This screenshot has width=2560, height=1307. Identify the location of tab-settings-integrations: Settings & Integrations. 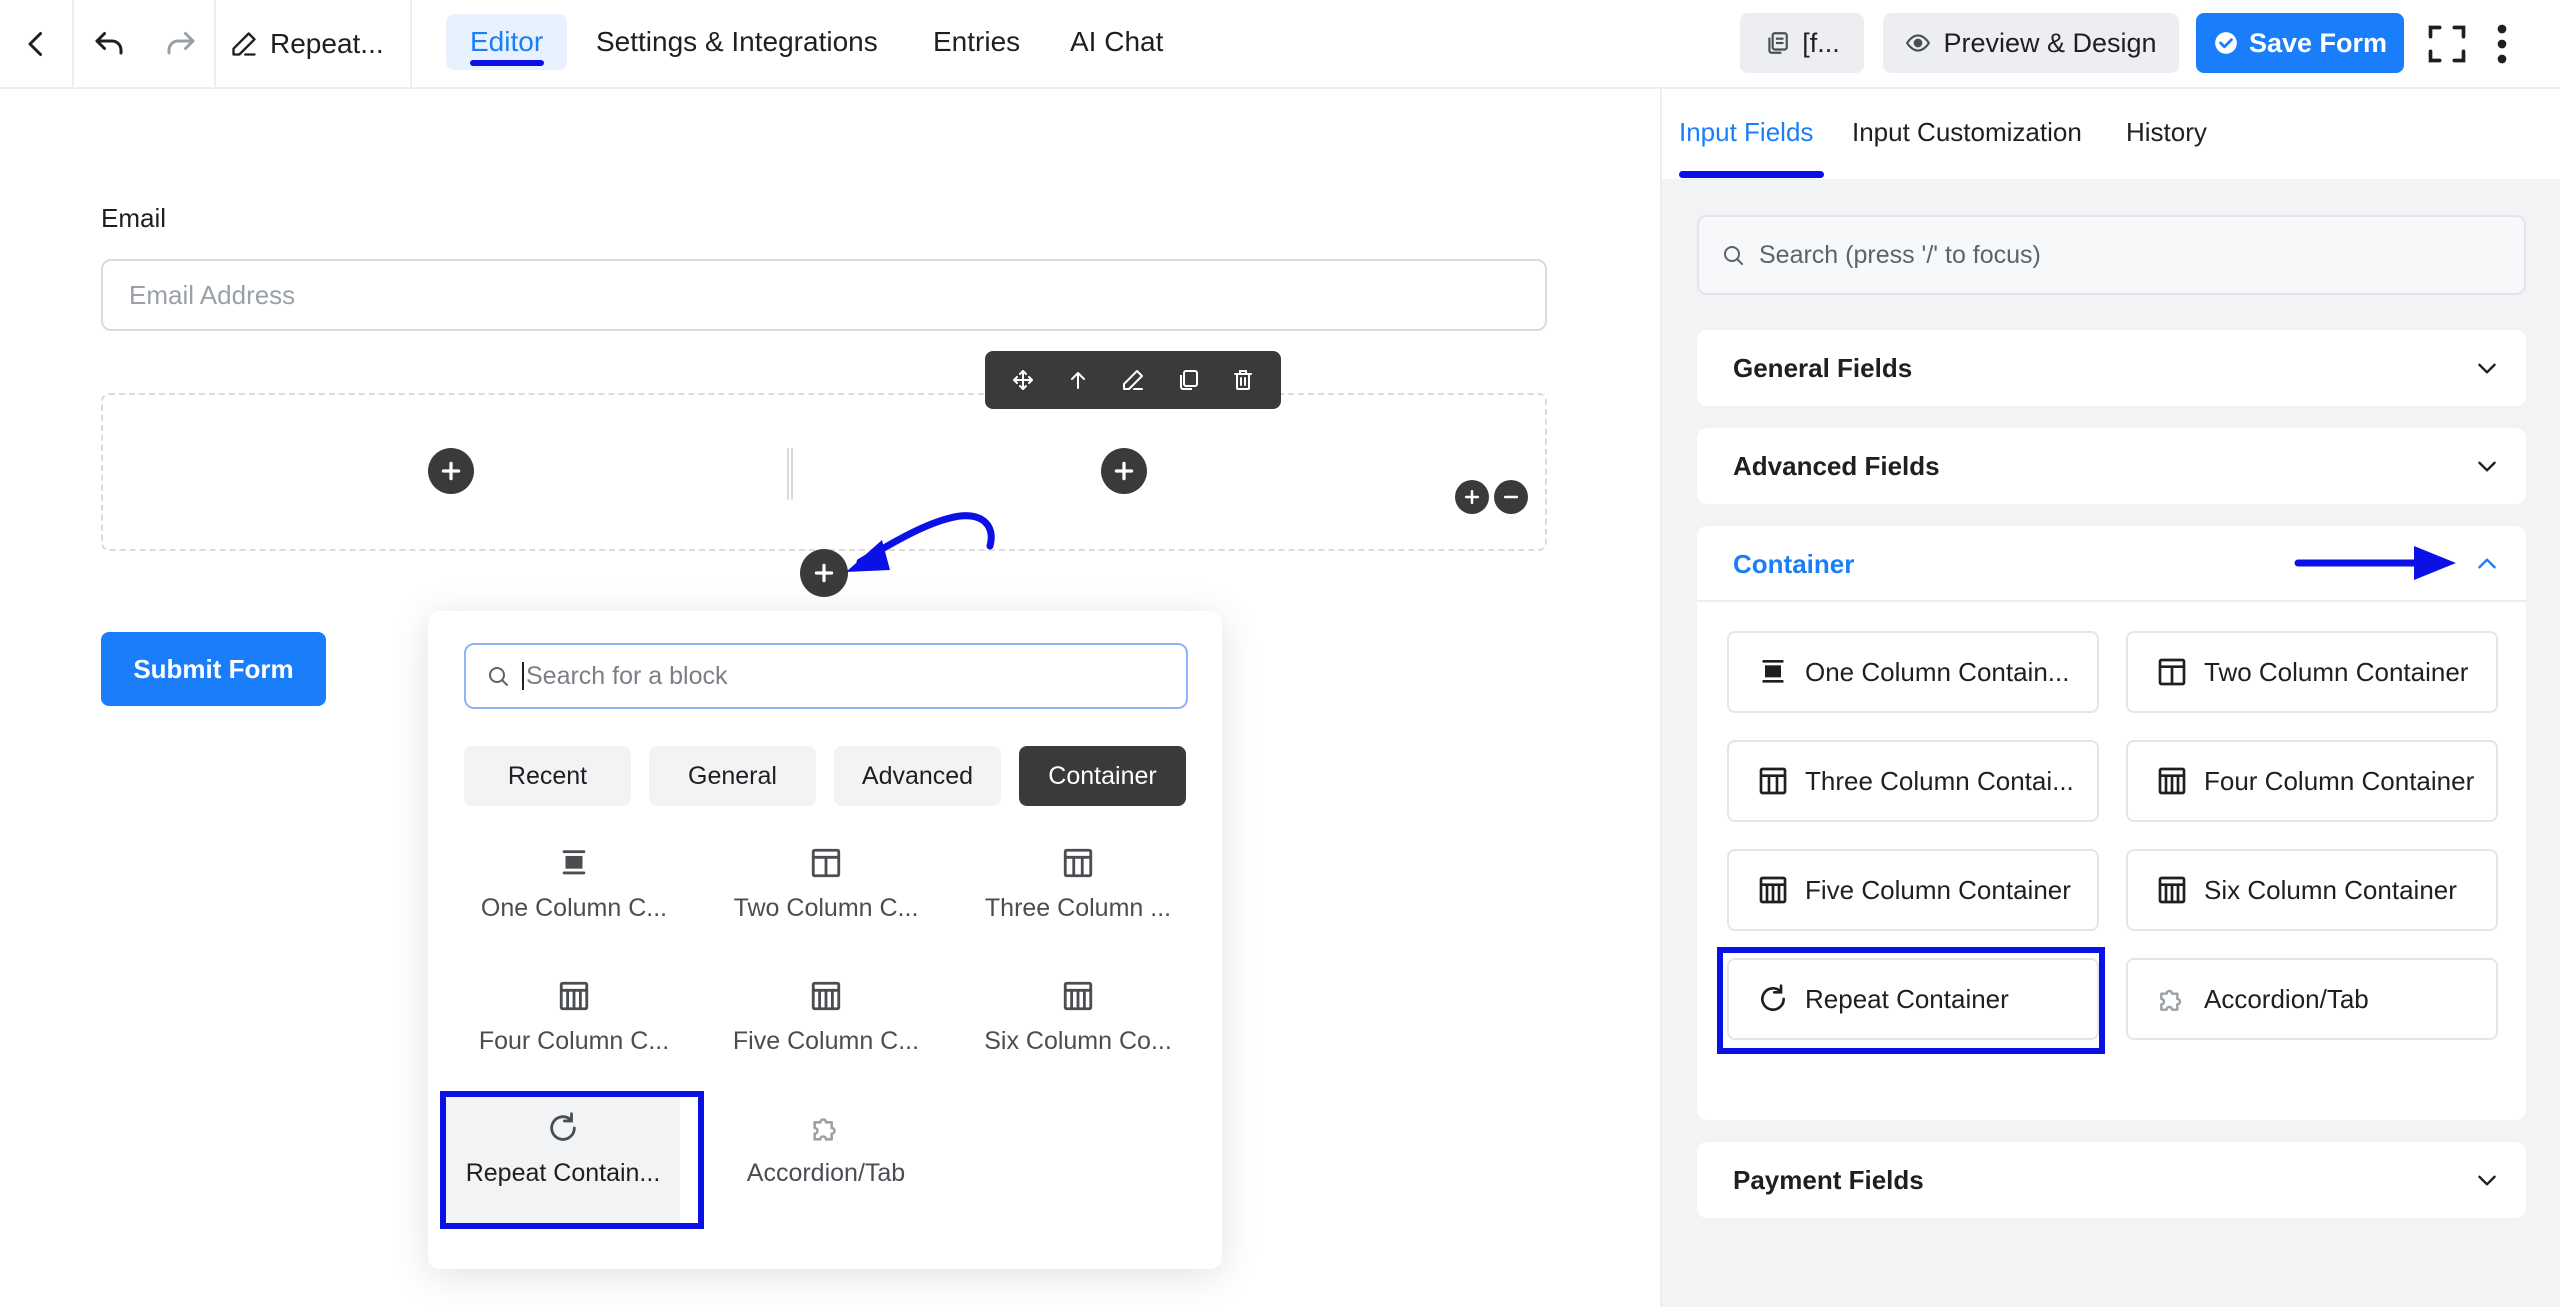
(737, 42).